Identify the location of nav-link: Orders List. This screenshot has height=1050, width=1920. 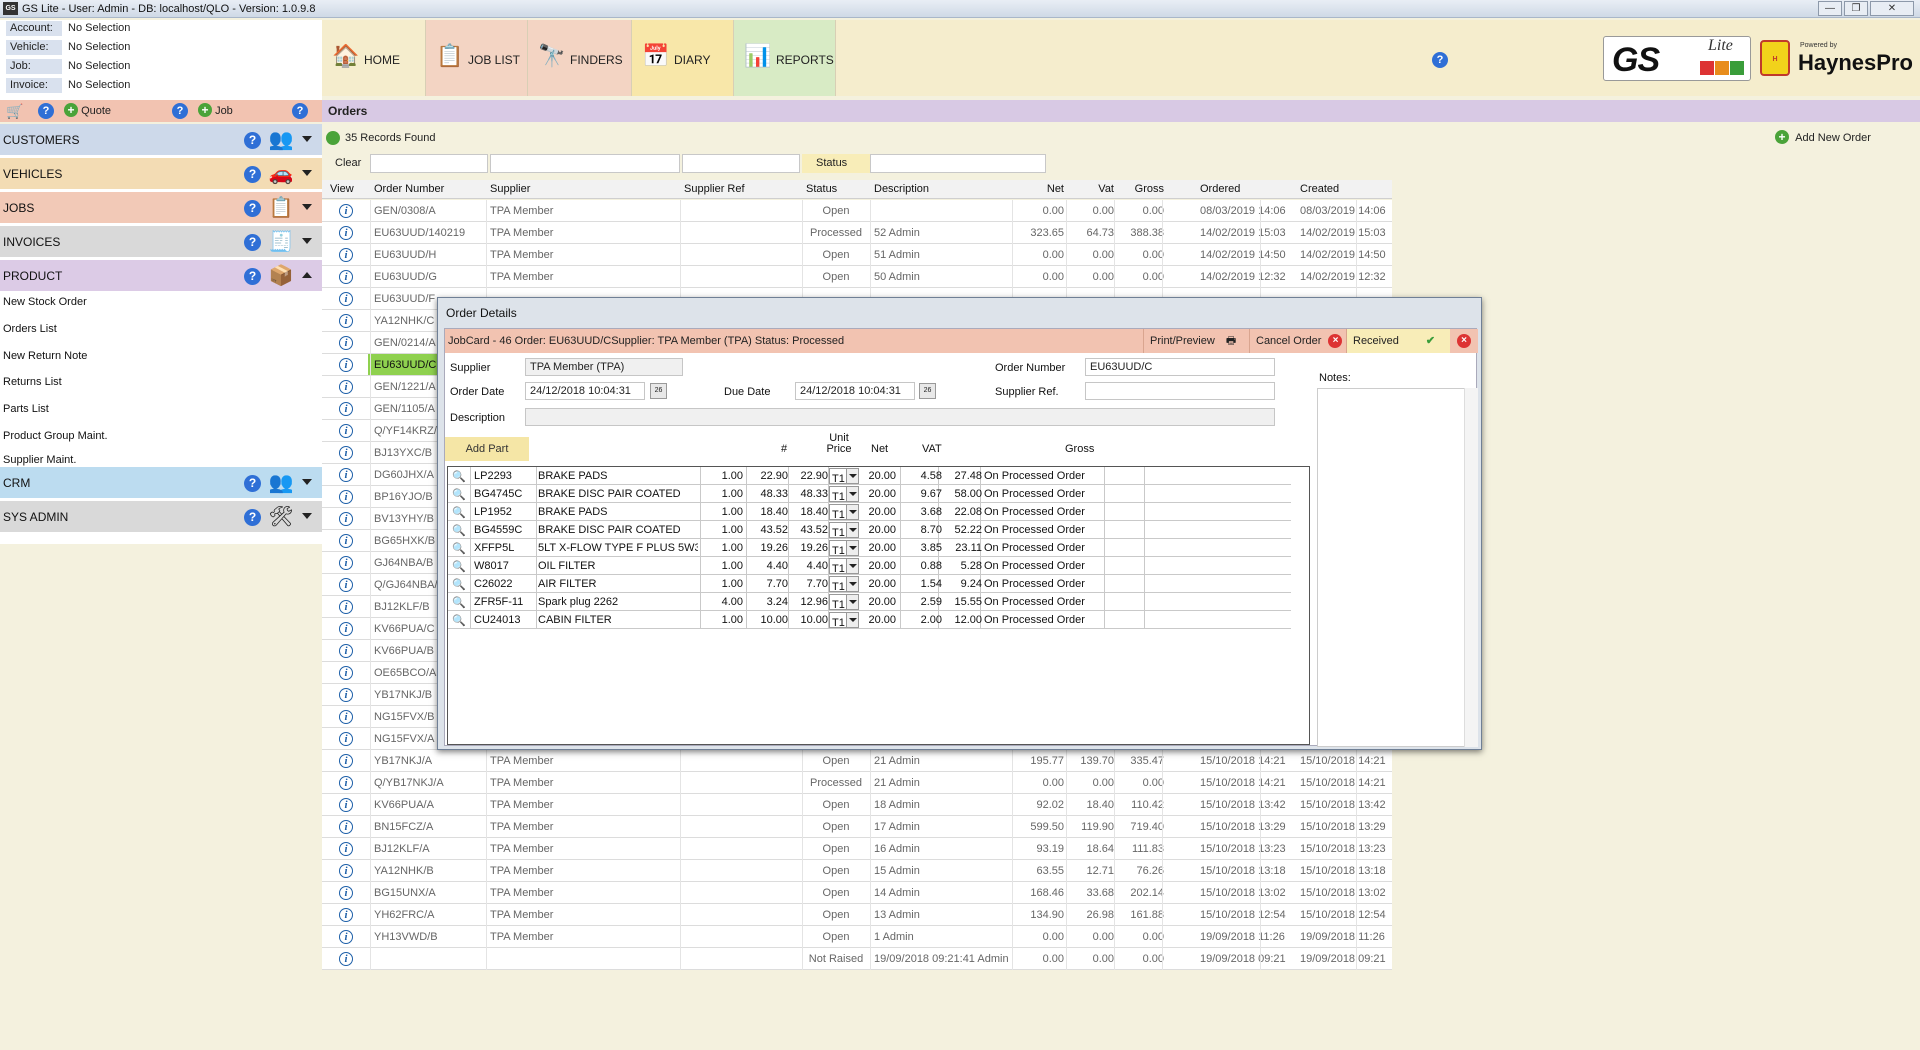
(30, 329).